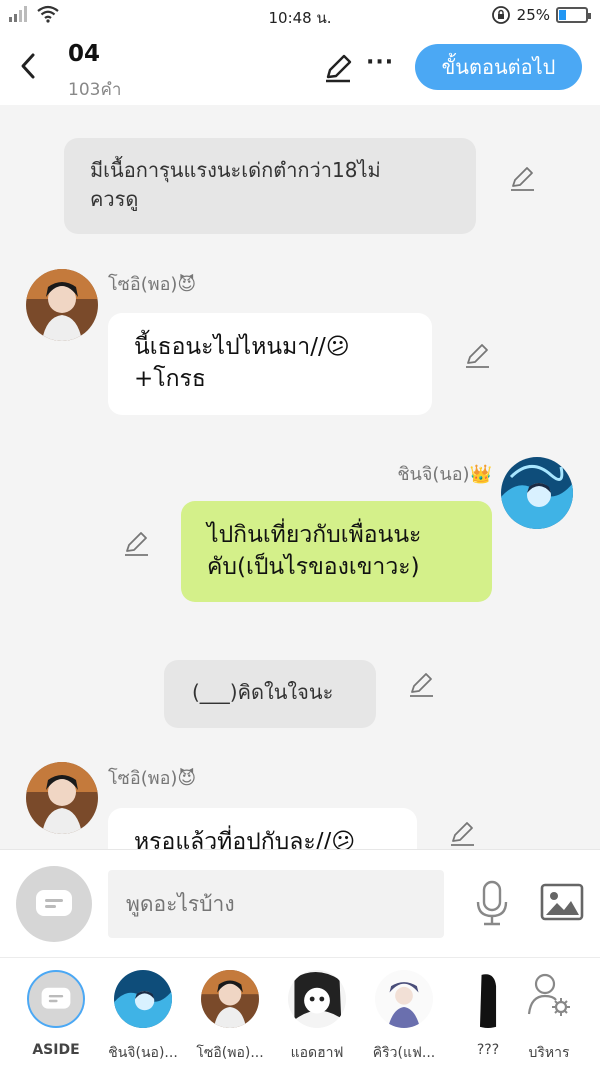 This screenshot has height=1067, width=600. Describe the element at coordinates (300, 67) in the screenshot. I see `chat-header: 04 103คำ ··· ขั้นตอนต่อไป` at that location.